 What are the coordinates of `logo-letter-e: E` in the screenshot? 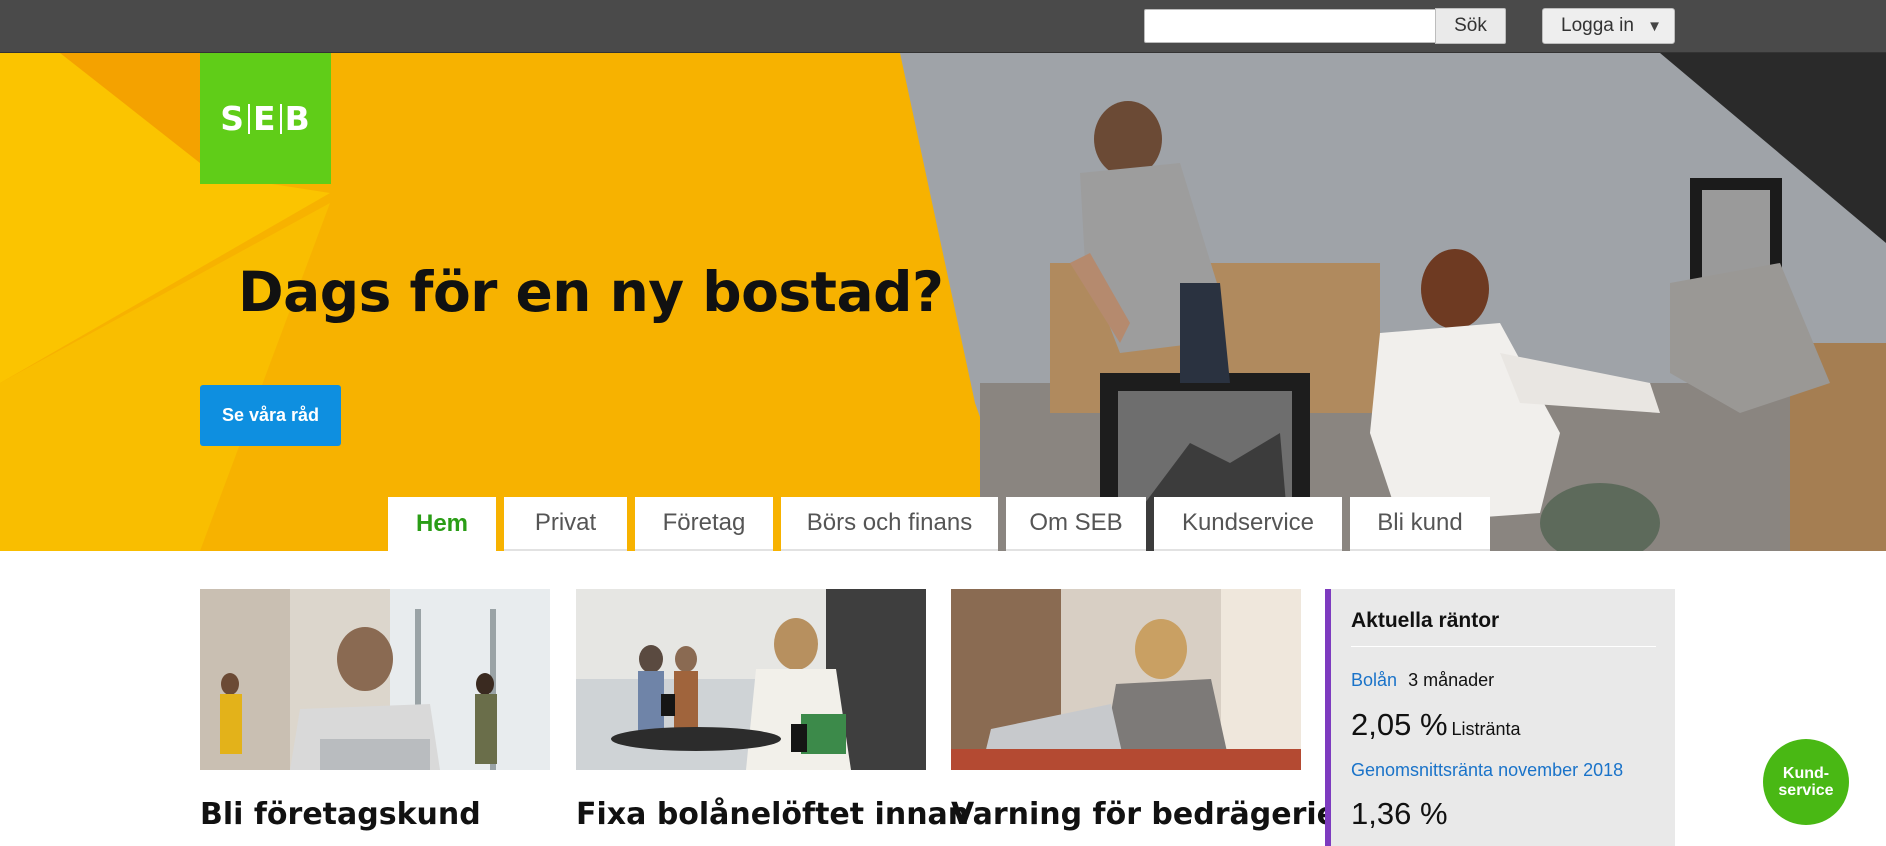 It's located at (265, 118).